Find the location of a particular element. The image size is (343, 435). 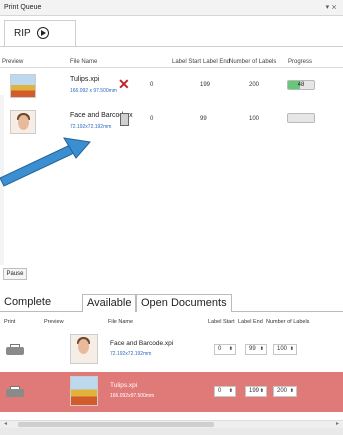

scrollbar-thumb is located at coordinates (116, 424).